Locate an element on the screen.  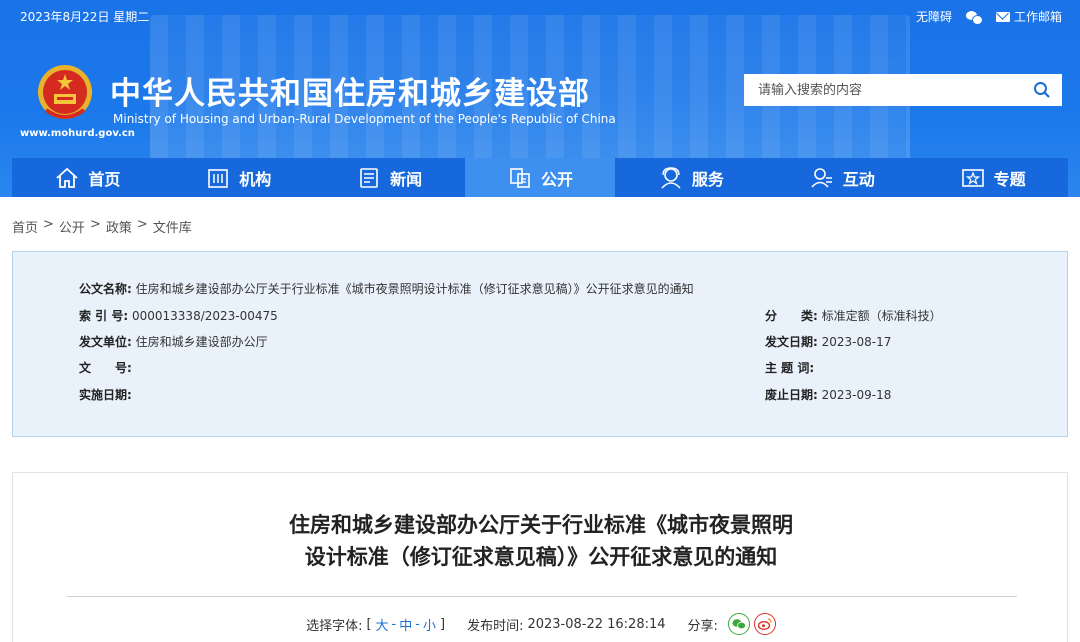
info-expire-date: 废止日期: 2023-09-18 is located at coordinates (828, 394).